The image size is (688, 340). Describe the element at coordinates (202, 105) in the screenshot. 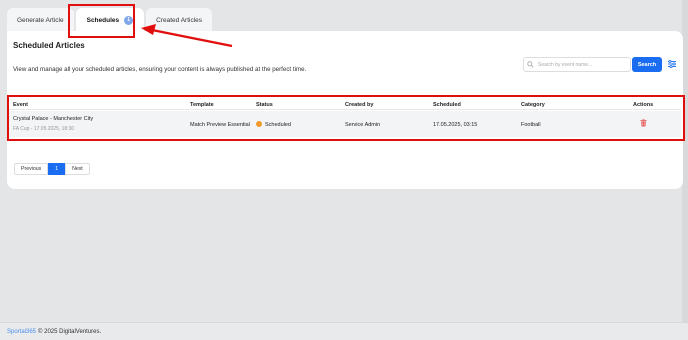

I see `column-header-template: Template` at that location.